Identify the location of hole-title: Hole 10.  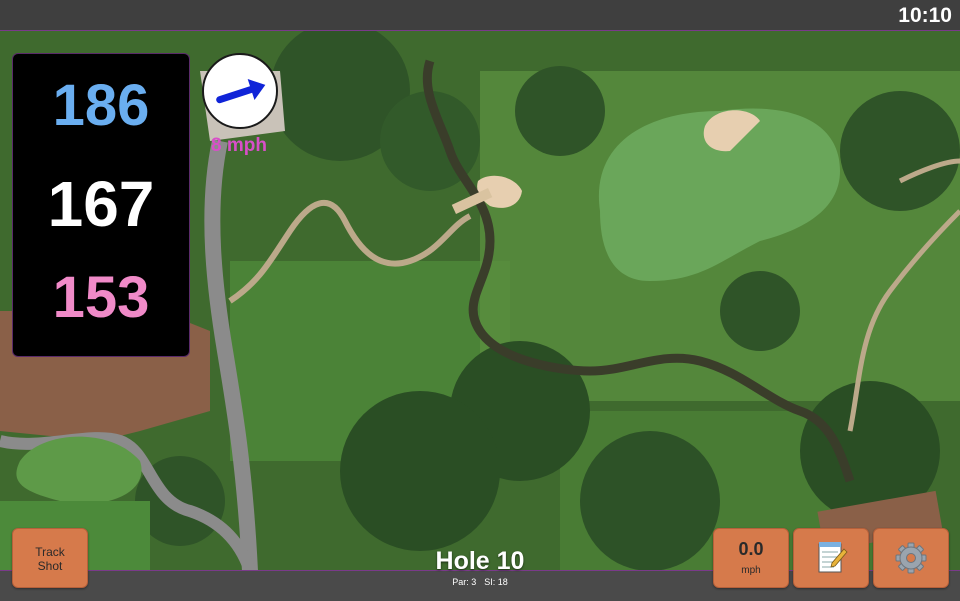
(480, 561).